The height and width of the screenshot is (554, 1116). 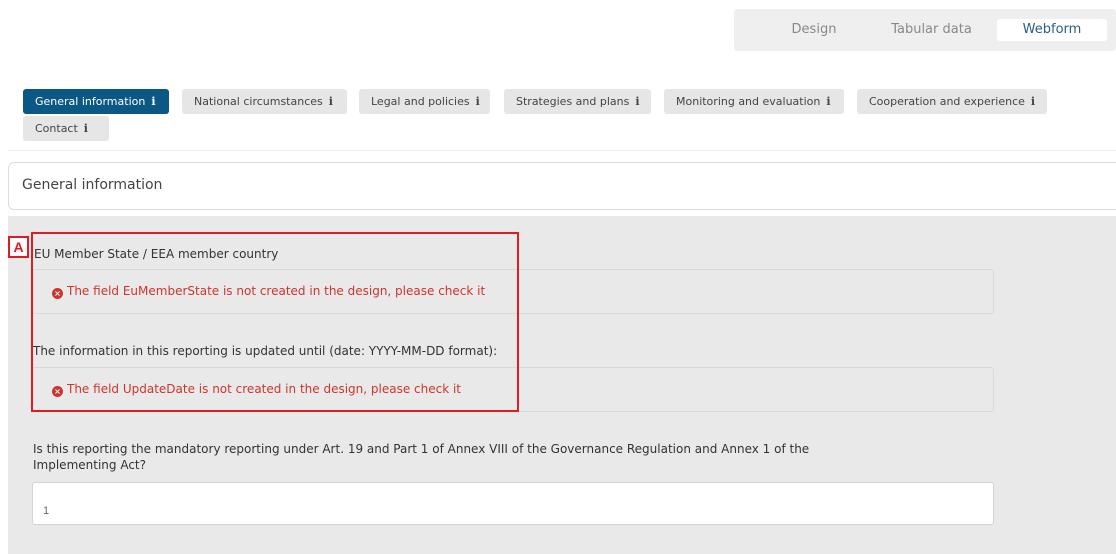 What do you see at coordinates (275, 322) in the screenshot?
I see `annotation-highlight-box` at bounding box center [275, 322].